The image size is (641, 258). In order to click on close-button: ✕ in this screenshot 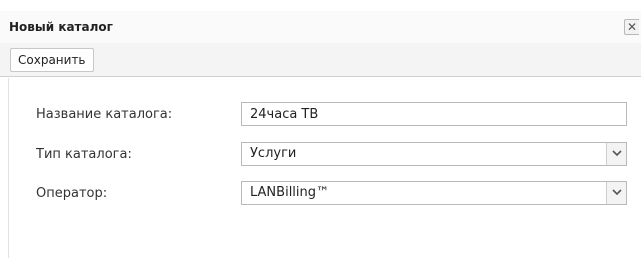, I will do `click(631, 27)`.